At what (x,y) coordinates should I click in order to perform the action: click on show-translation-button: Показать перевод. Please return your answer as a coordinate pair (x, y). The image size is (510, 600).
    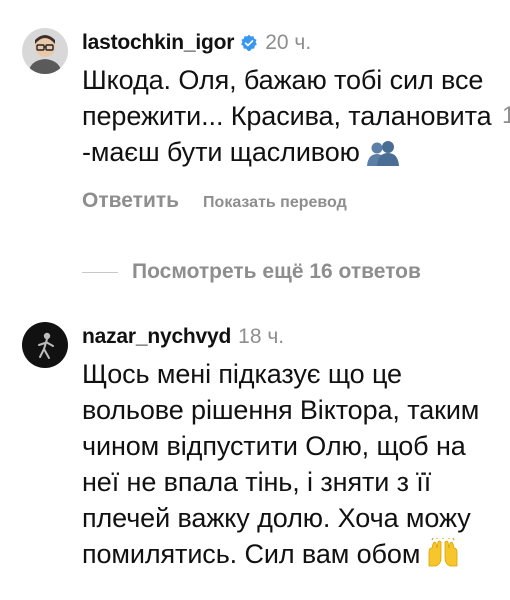
    Looking at the image, I should click on (275, 203).